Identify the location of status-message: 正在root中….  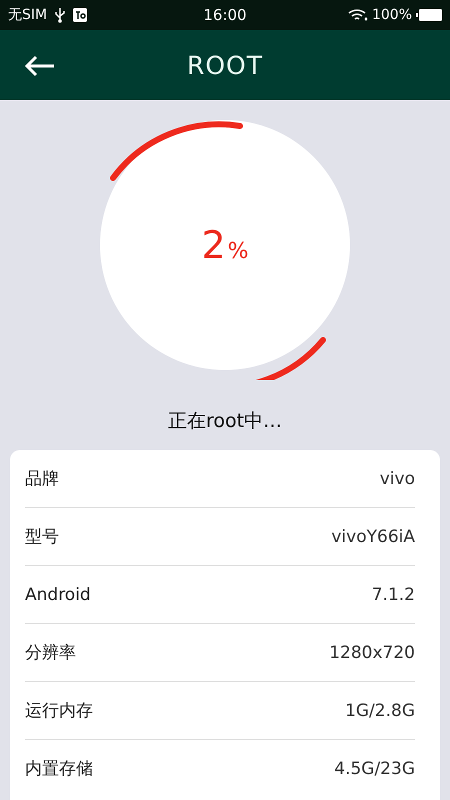
(225, 421).